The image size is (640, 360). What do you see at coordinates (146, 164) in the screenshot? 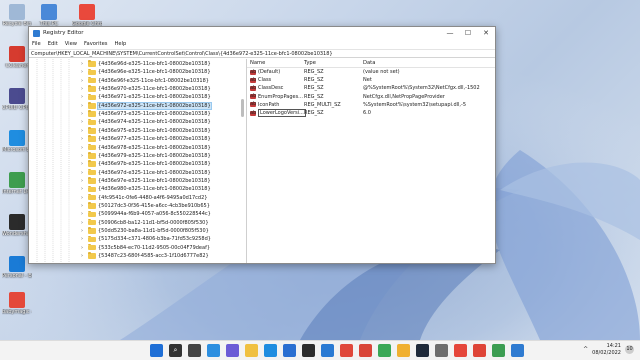
I see `tree-item: › {4d36e97b-e325-11ce-bfc1-08002be10318}` at bounding box center [146, 164].